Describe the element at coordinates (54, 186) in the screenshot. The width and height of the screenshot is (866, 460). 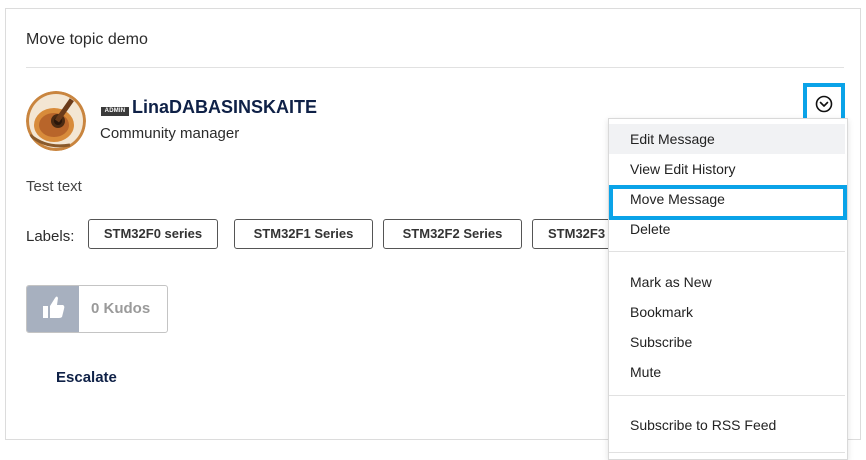
I see `message-body: Test text` at that location.